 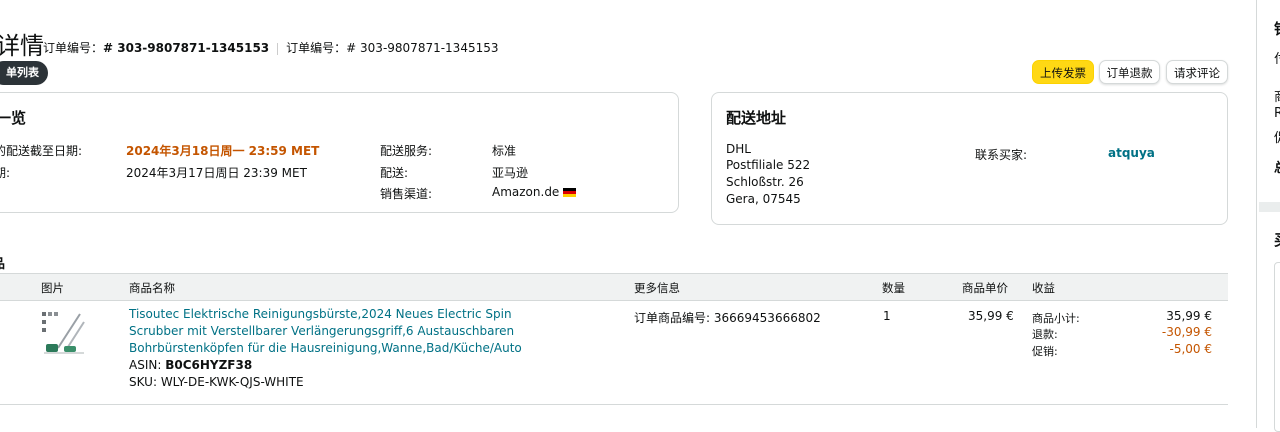 I want to click on shipping-service-value: 标准, so click(x=504, y=151).